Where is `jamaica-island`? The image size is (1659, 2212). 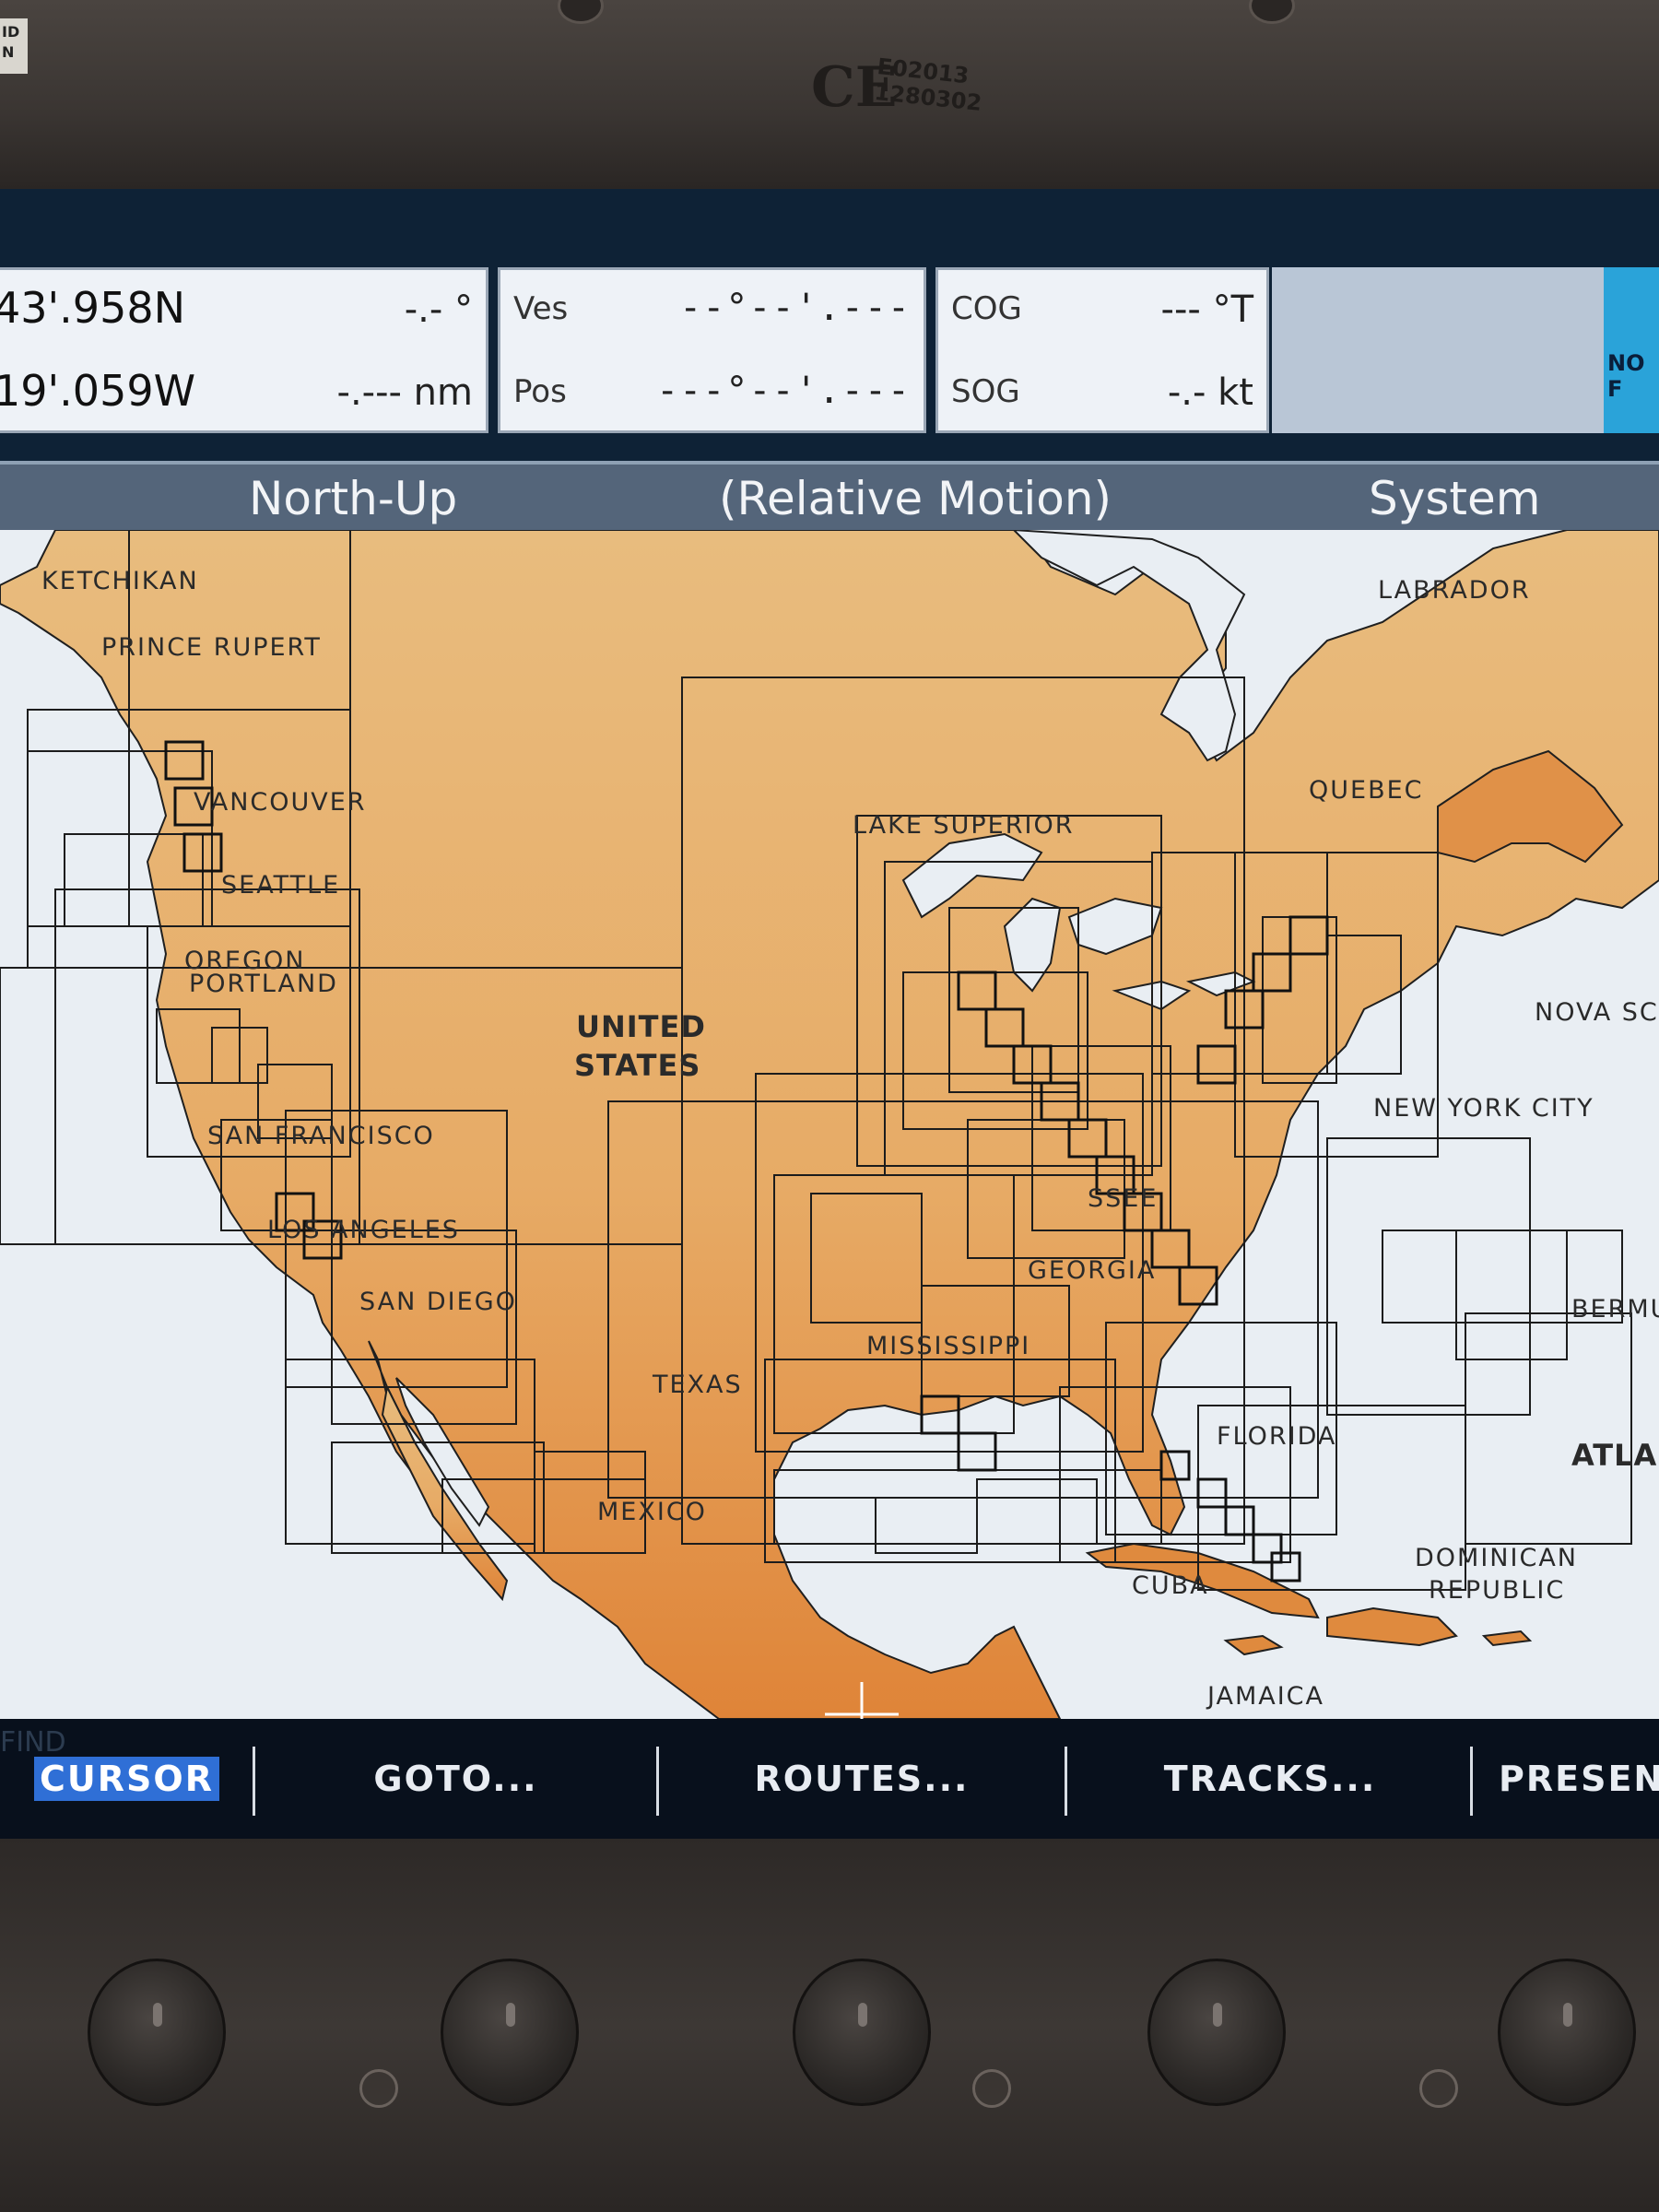
jamaica-island is located at coordinates (1253, 1645).